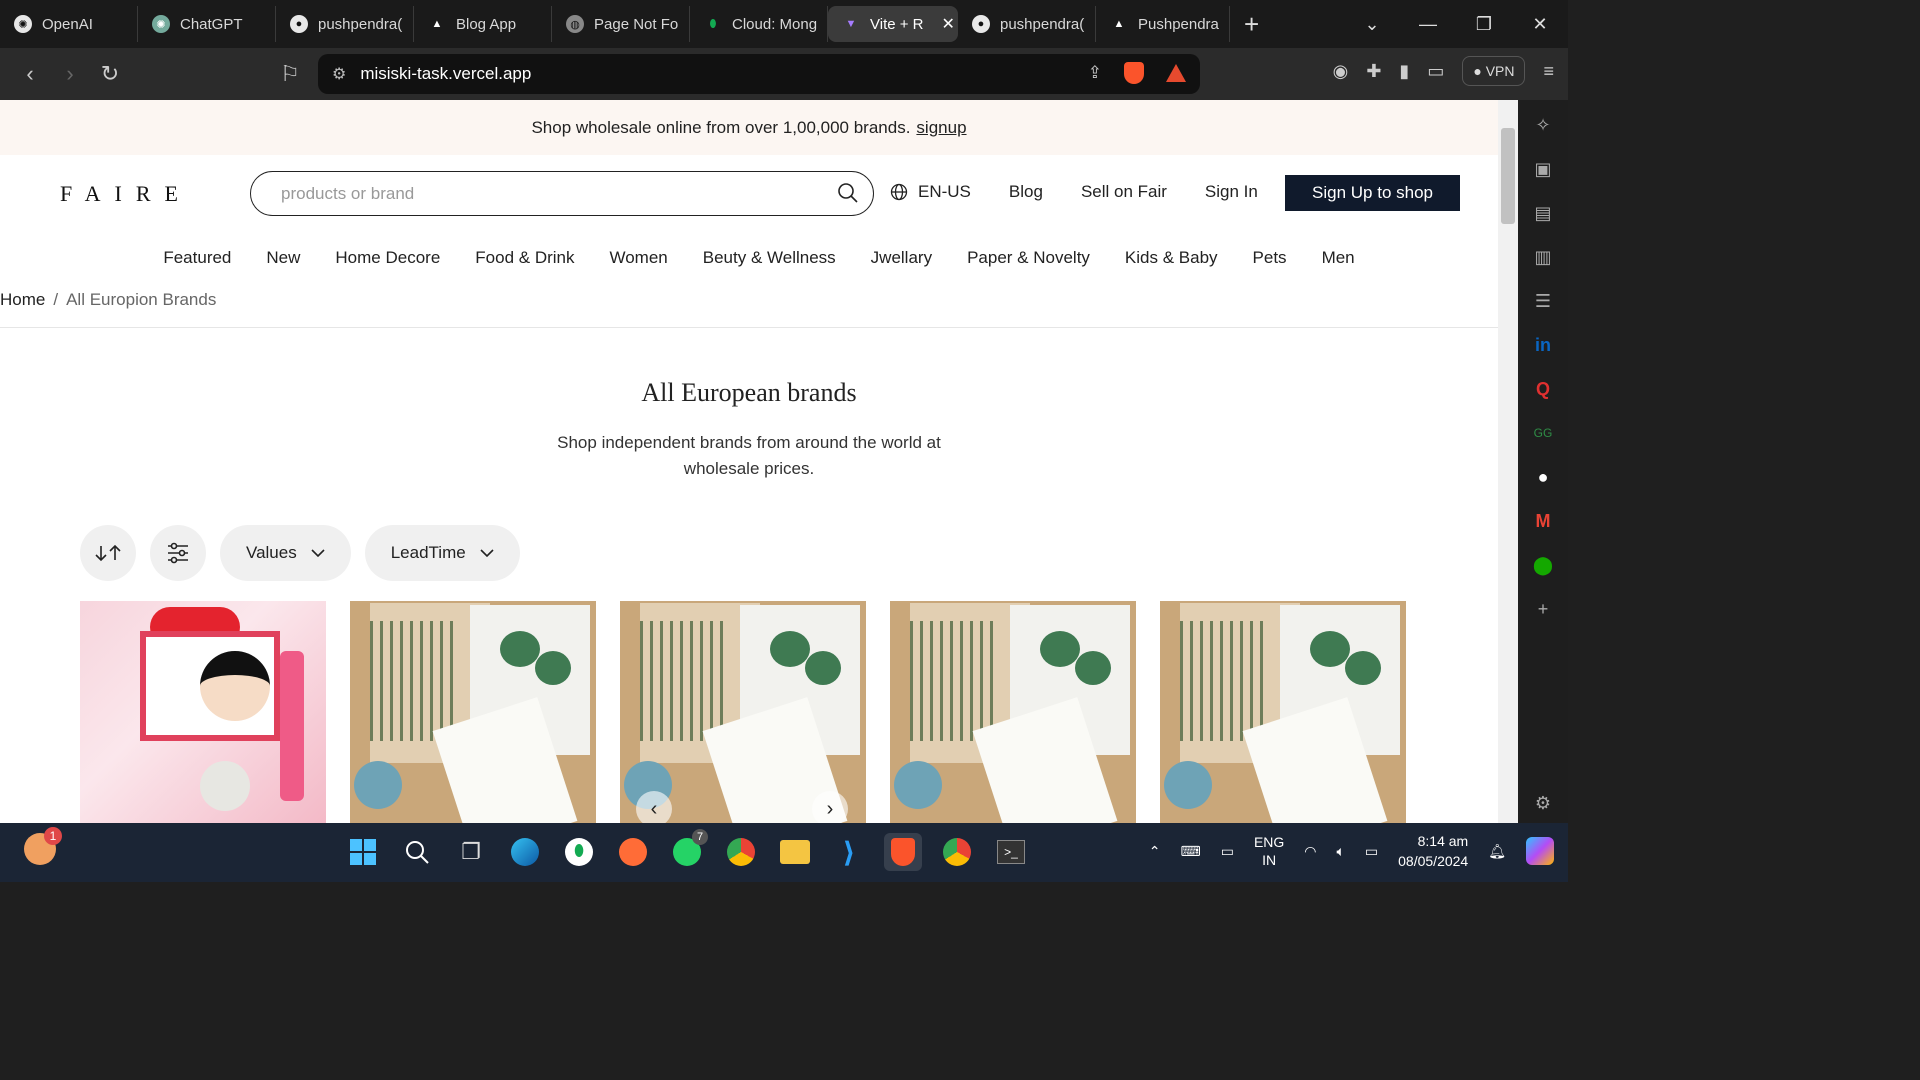 The image size is (1920, 1080). I want to click on vpn-button: ● VPN, so click(1494, 71).